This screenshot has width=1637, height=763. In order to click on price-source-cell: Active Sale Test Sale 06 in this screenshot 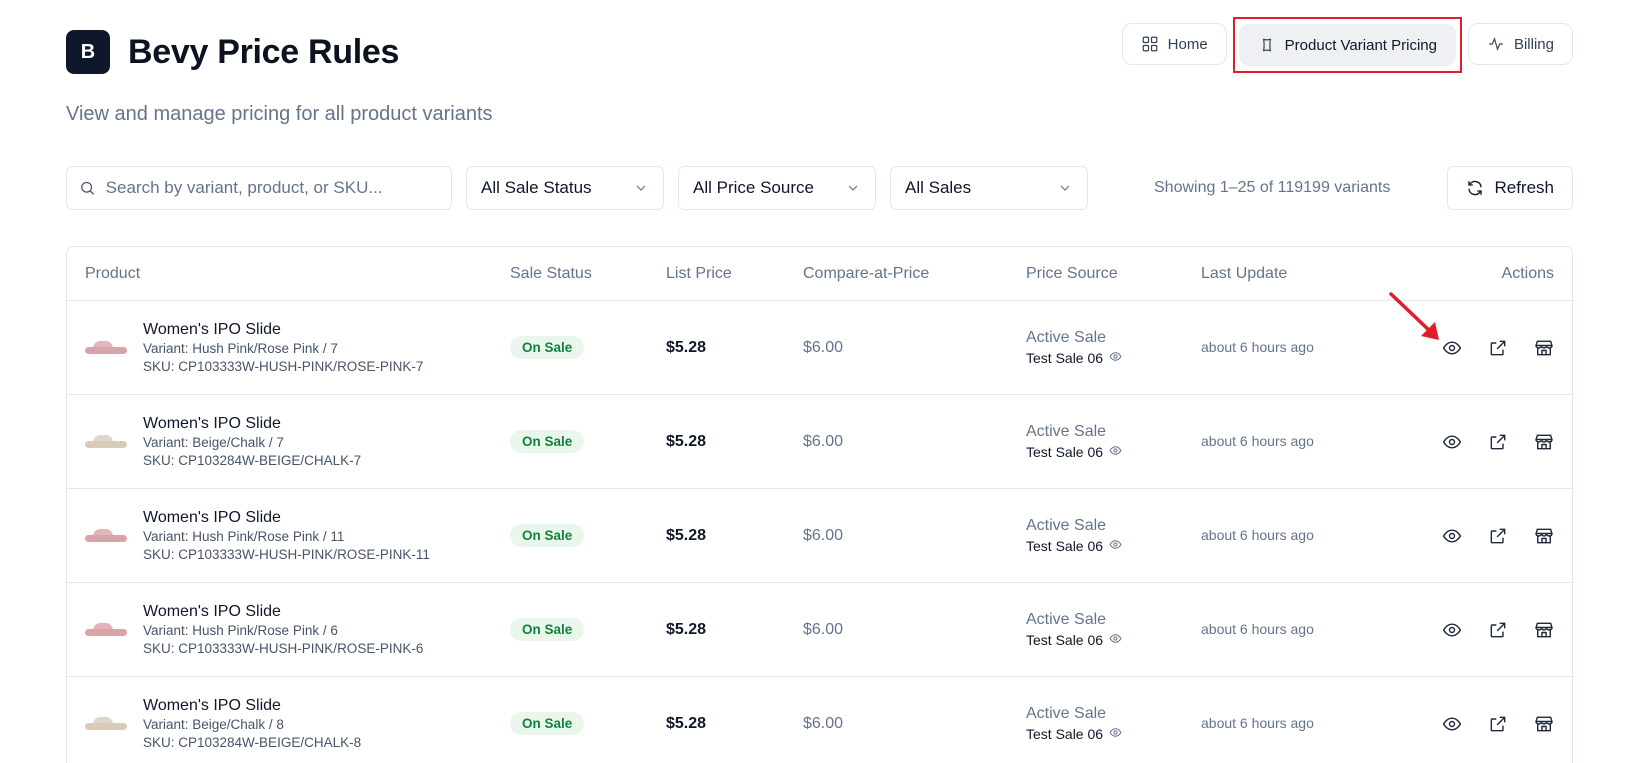, I will do `click(1113, 629)`.